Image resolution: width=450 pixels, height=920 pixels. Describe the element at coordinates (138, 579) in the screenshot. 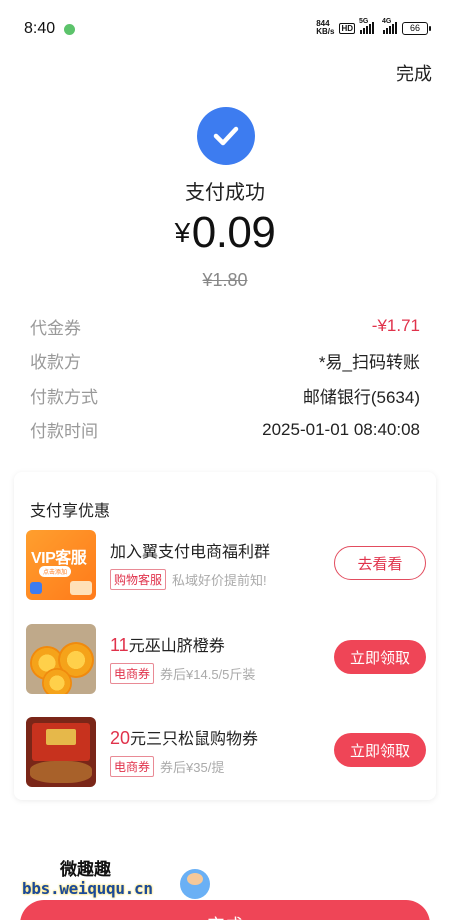

I see `promo-tag: 购物客服` at that location.